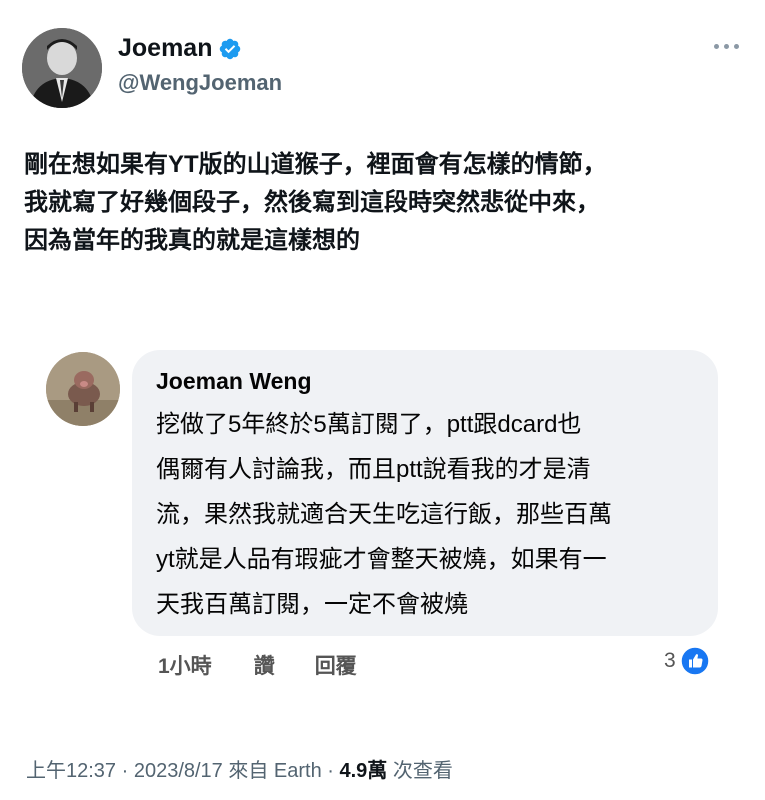 The image size is (765, 800). What do you see at coordinates (381, 559) in the screenshot?
I see `comment-line: yt就是人品有瑕疵才會整天被燒，如果有一` at bounding box center [381, 559].